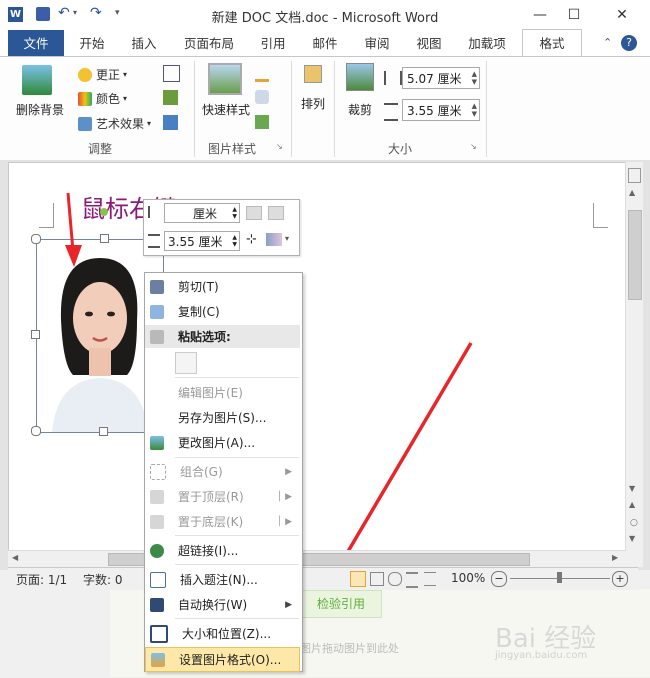 The height and width of the screenshot is (678, 650). Describe the element at coordinates (334, 109) in the screenshot. I see `group-separator` at that location.